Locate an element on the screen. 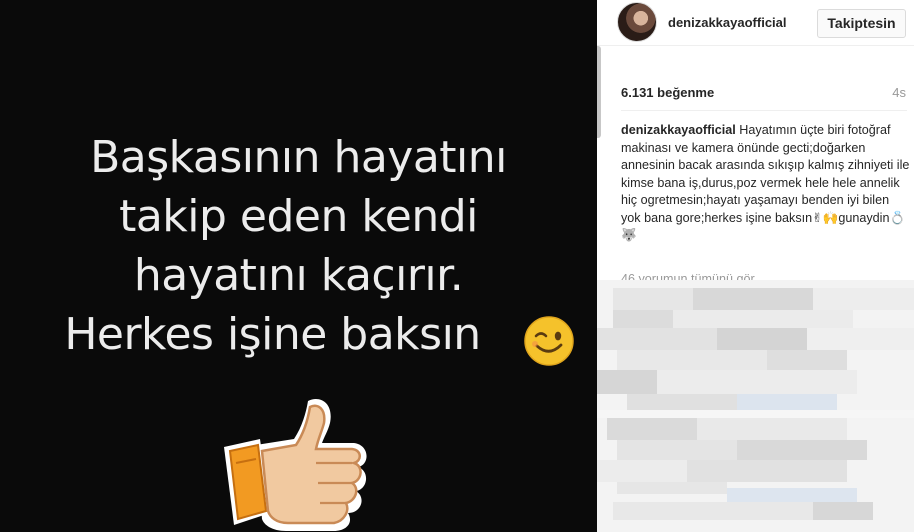  thumbs-up-icon is located at coordinates (295, 465).